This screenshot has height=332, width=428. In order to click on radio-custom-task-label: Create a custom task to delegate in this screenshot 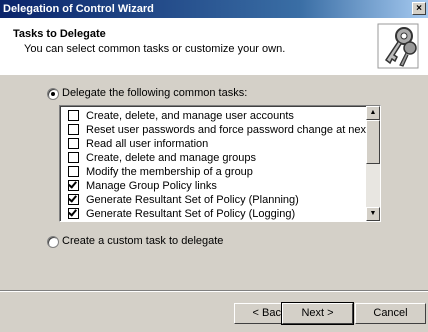, I will do `click(142, 241)`.